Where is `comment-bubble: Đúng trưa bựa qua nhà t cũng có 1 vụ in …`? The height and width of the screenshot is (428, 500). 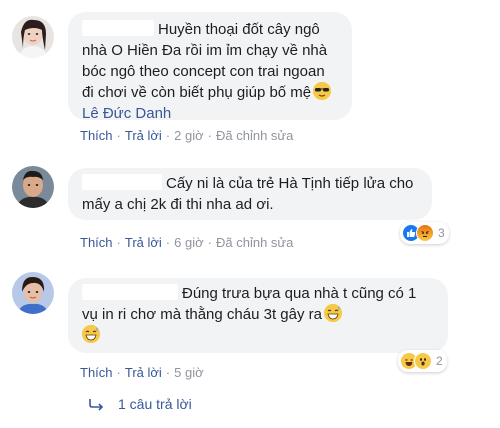
comment-bubble: Đúng trưa bựa qua nhà t cũng có 1 vụ in … is located at coordinates (258, 315).